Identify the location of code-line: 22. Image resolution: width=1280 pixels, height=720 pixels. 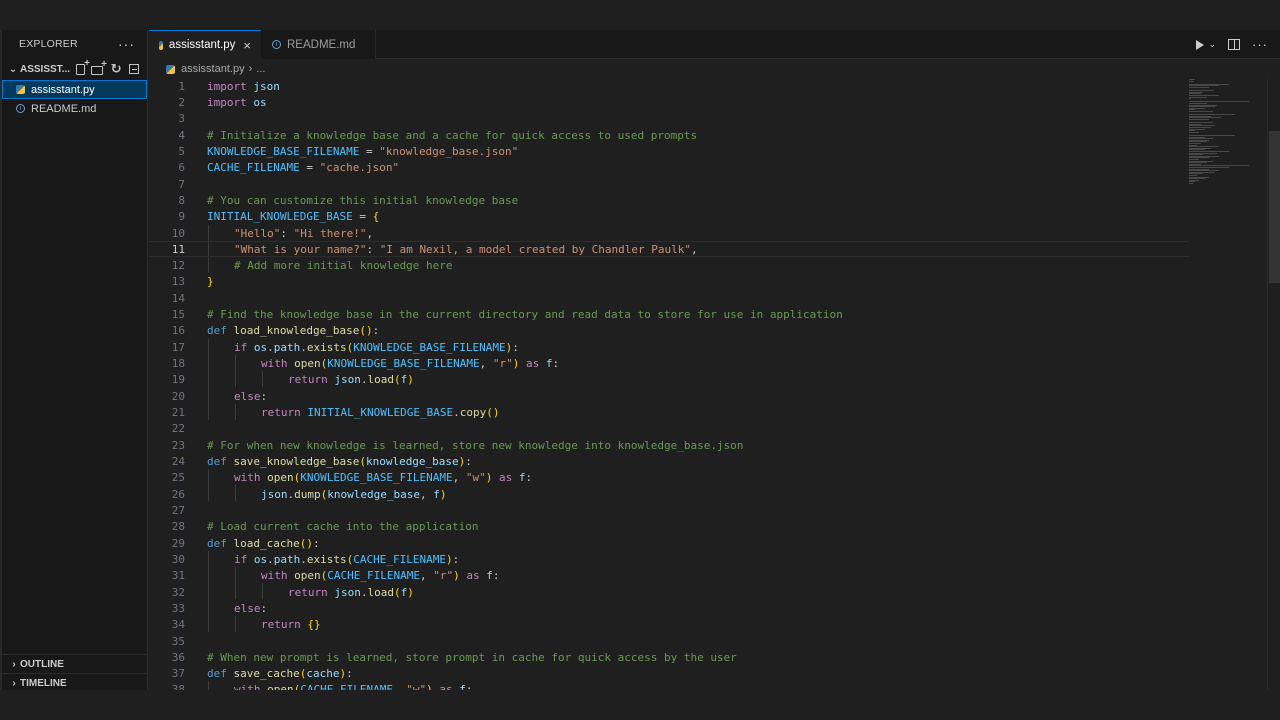
(669, 429).